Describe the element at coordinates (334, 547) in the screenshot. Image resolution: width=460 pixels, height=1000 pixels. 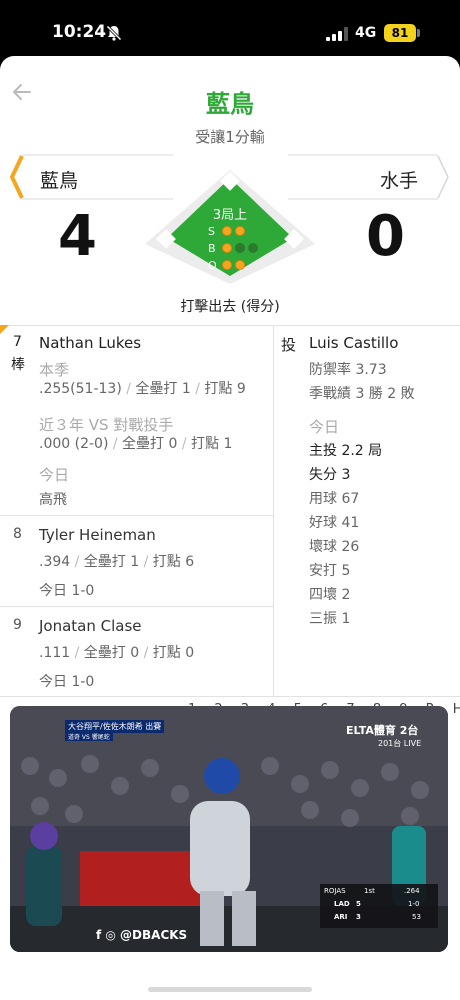
I see `pitcher-balls: 壞球 26` at that location.